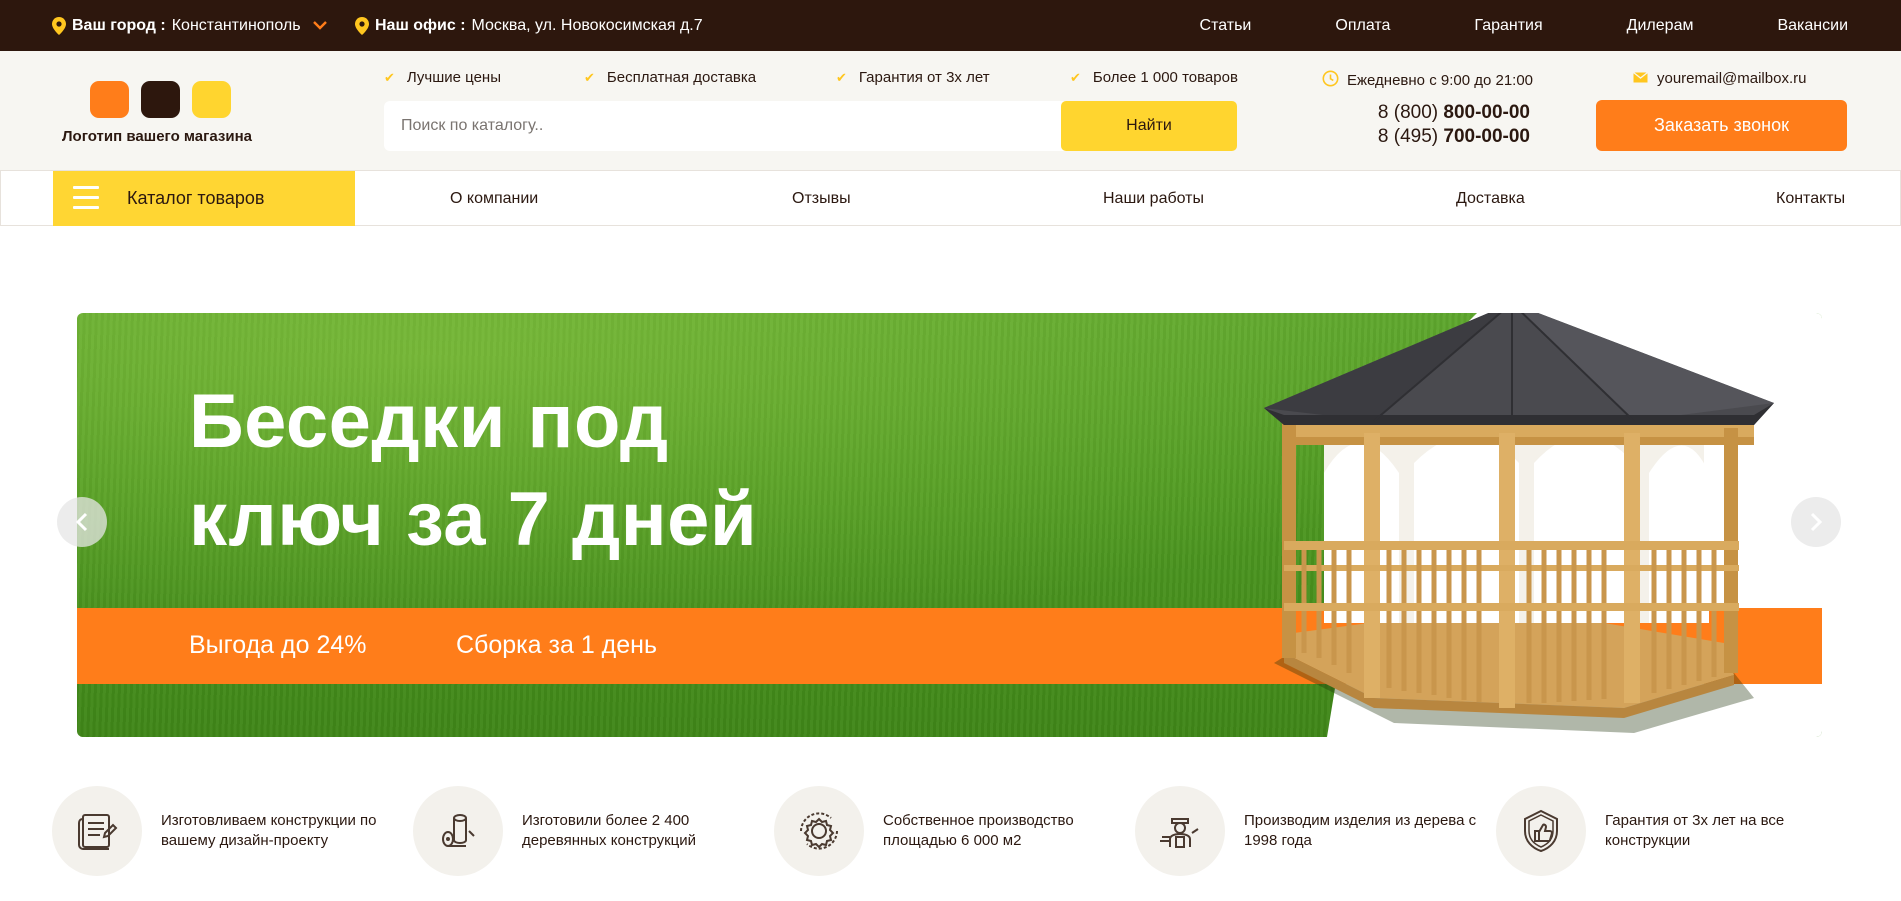 The height and width of the screenshot is (901, 1901). What do you see at coordinates (1732, 78) in the screenshot?
I see `email-text: youremail@mailbox.ru` at bounding box center [1732, 78].